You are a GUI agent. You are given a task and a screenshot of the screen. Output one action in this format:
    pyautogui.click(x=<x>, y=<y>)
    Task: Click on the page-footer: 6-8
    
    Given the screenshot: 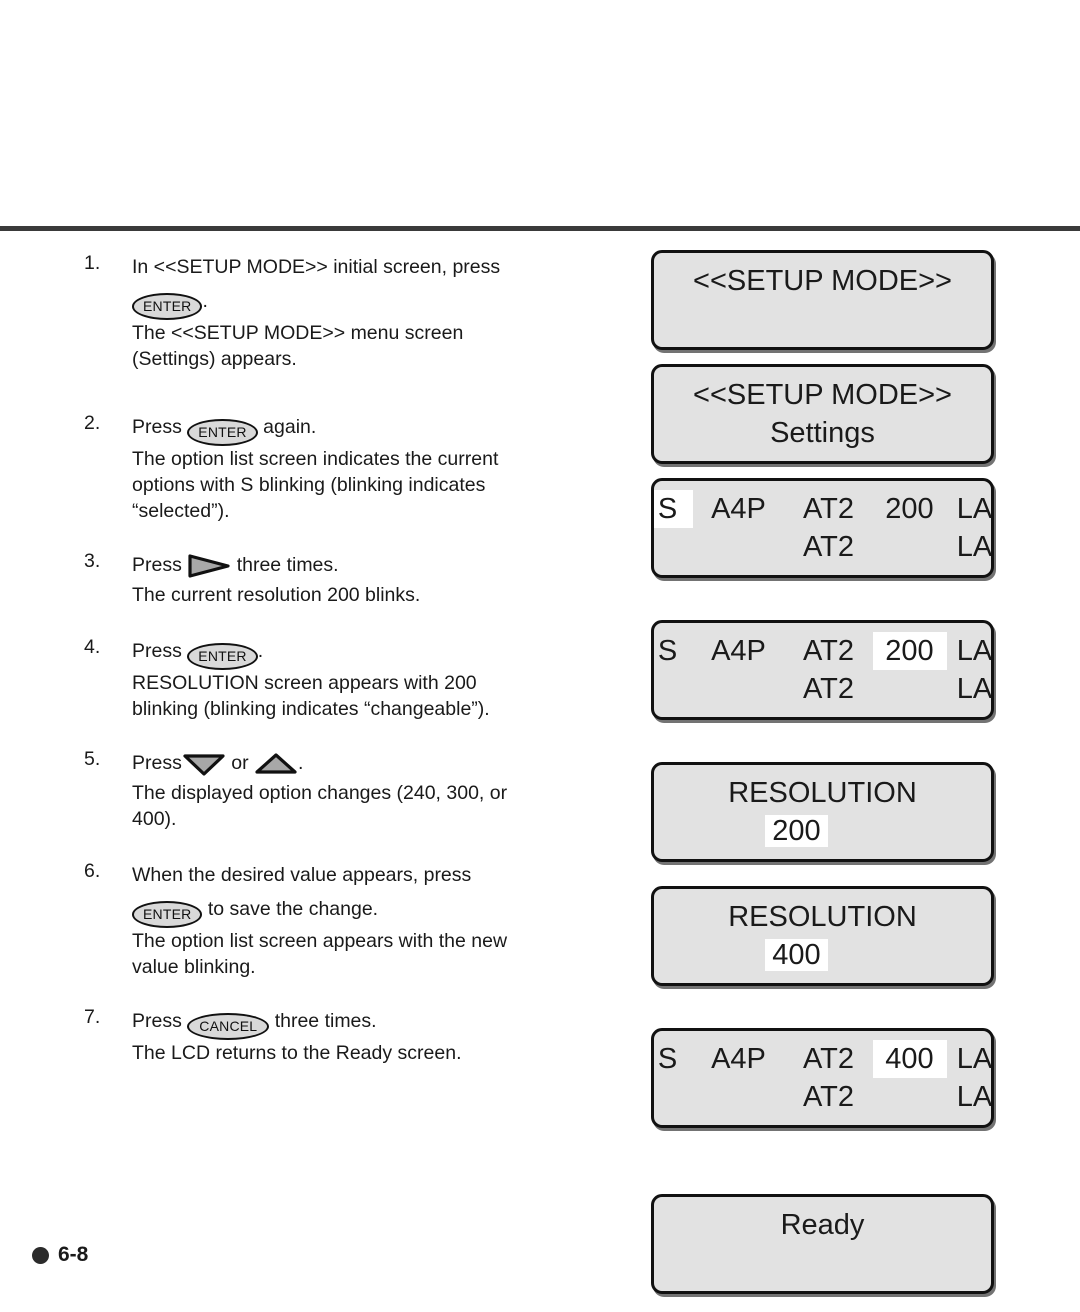 What is the action you would take?
    pyautogui.click(x=60, y=1255)
    